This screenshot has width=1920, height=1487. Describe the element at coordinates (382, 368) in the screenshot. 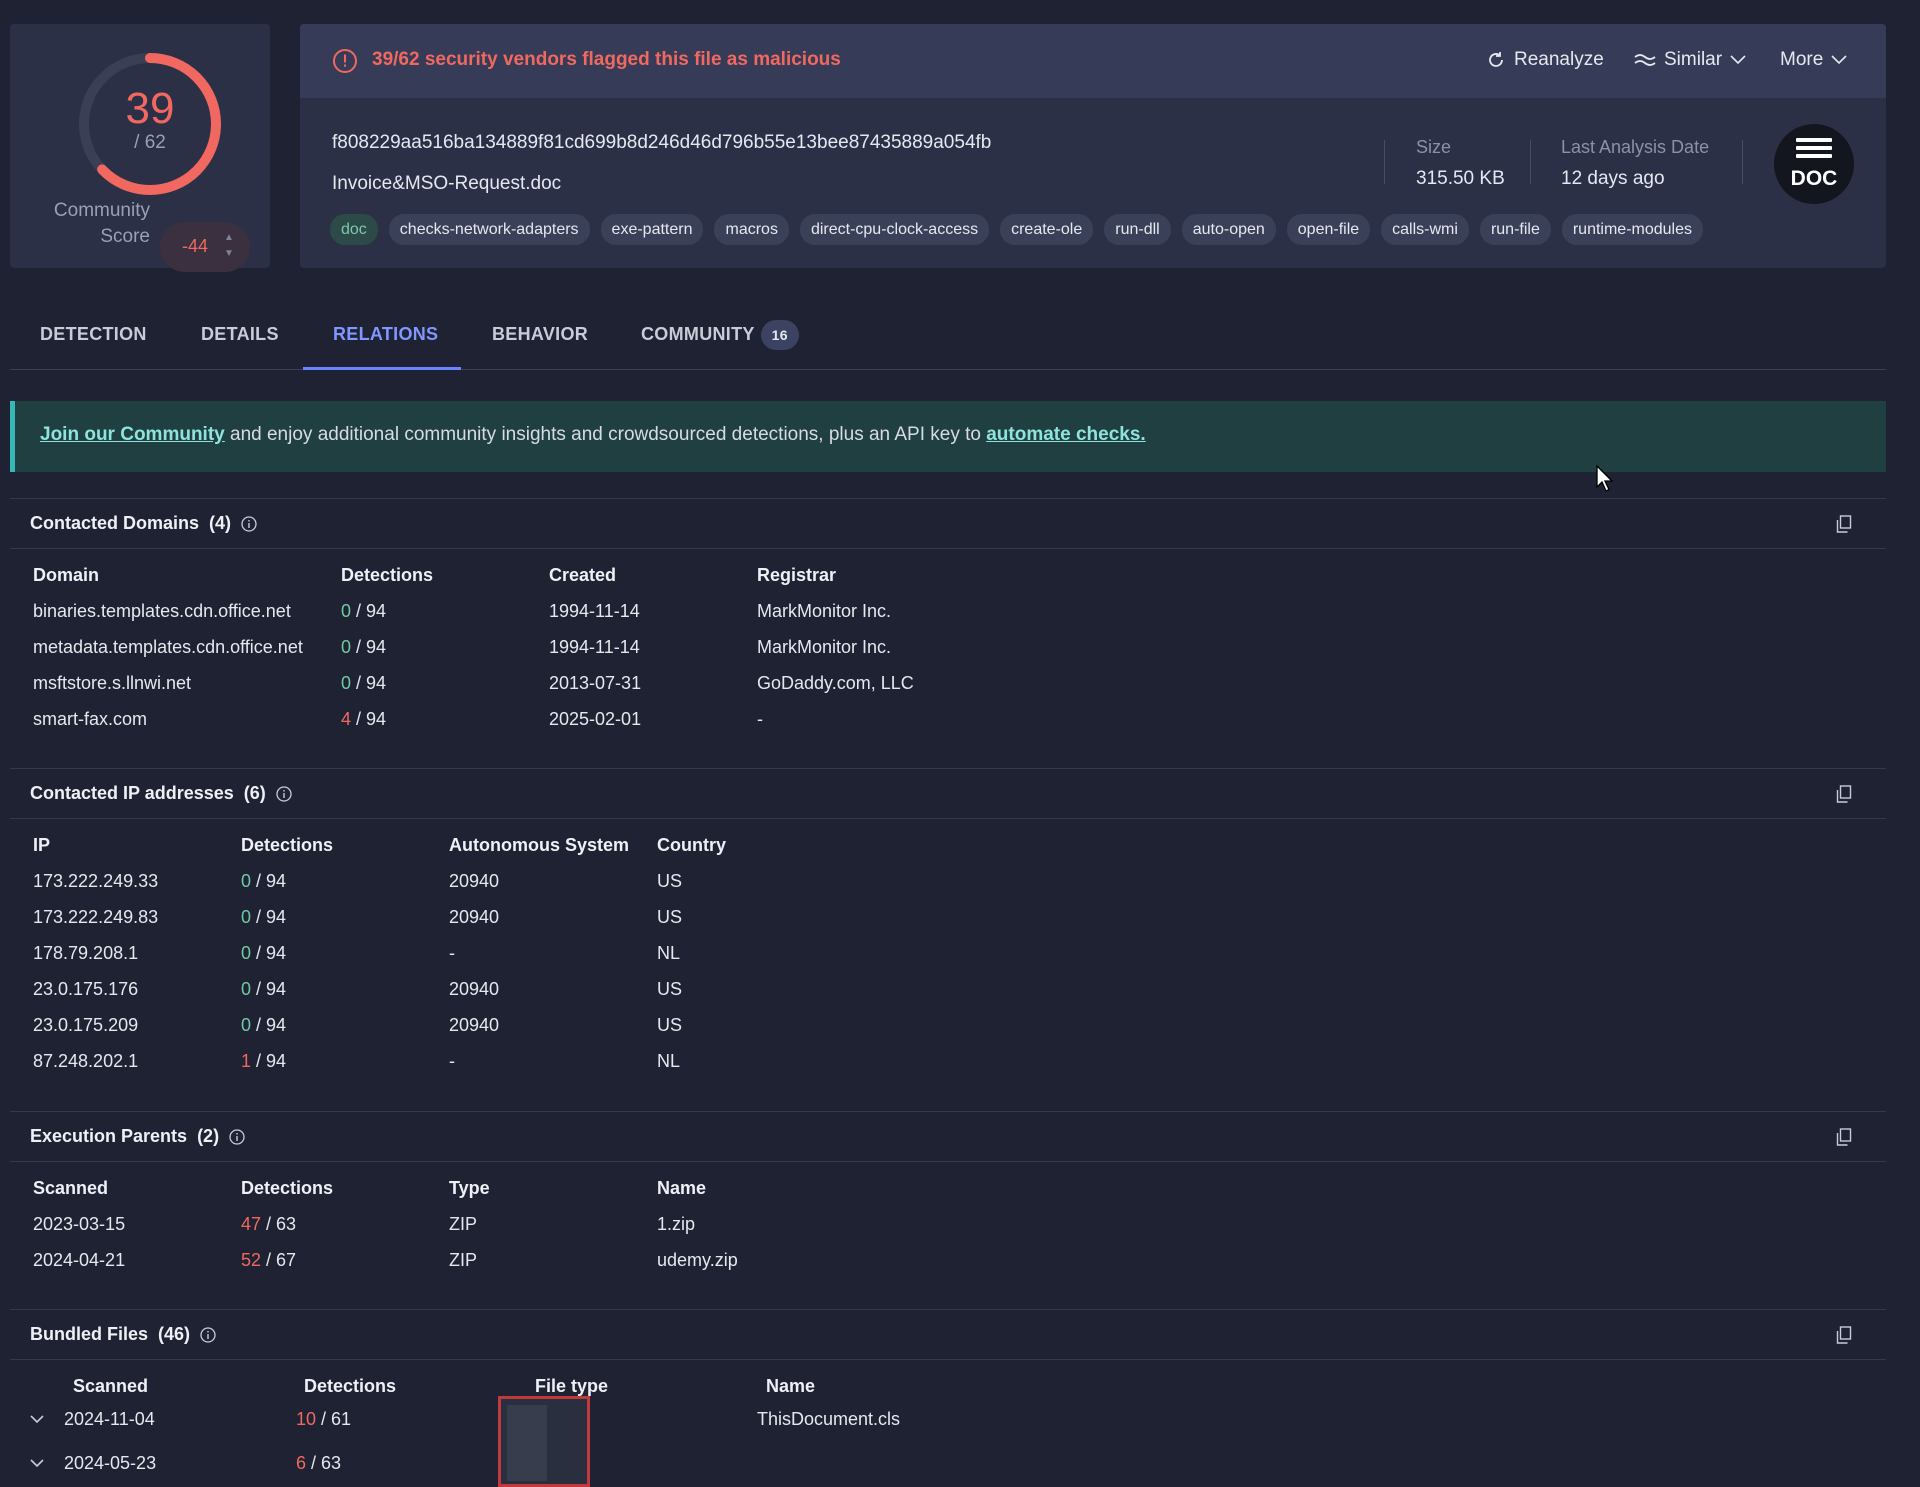

I see `active-tab-indicator` at that location.